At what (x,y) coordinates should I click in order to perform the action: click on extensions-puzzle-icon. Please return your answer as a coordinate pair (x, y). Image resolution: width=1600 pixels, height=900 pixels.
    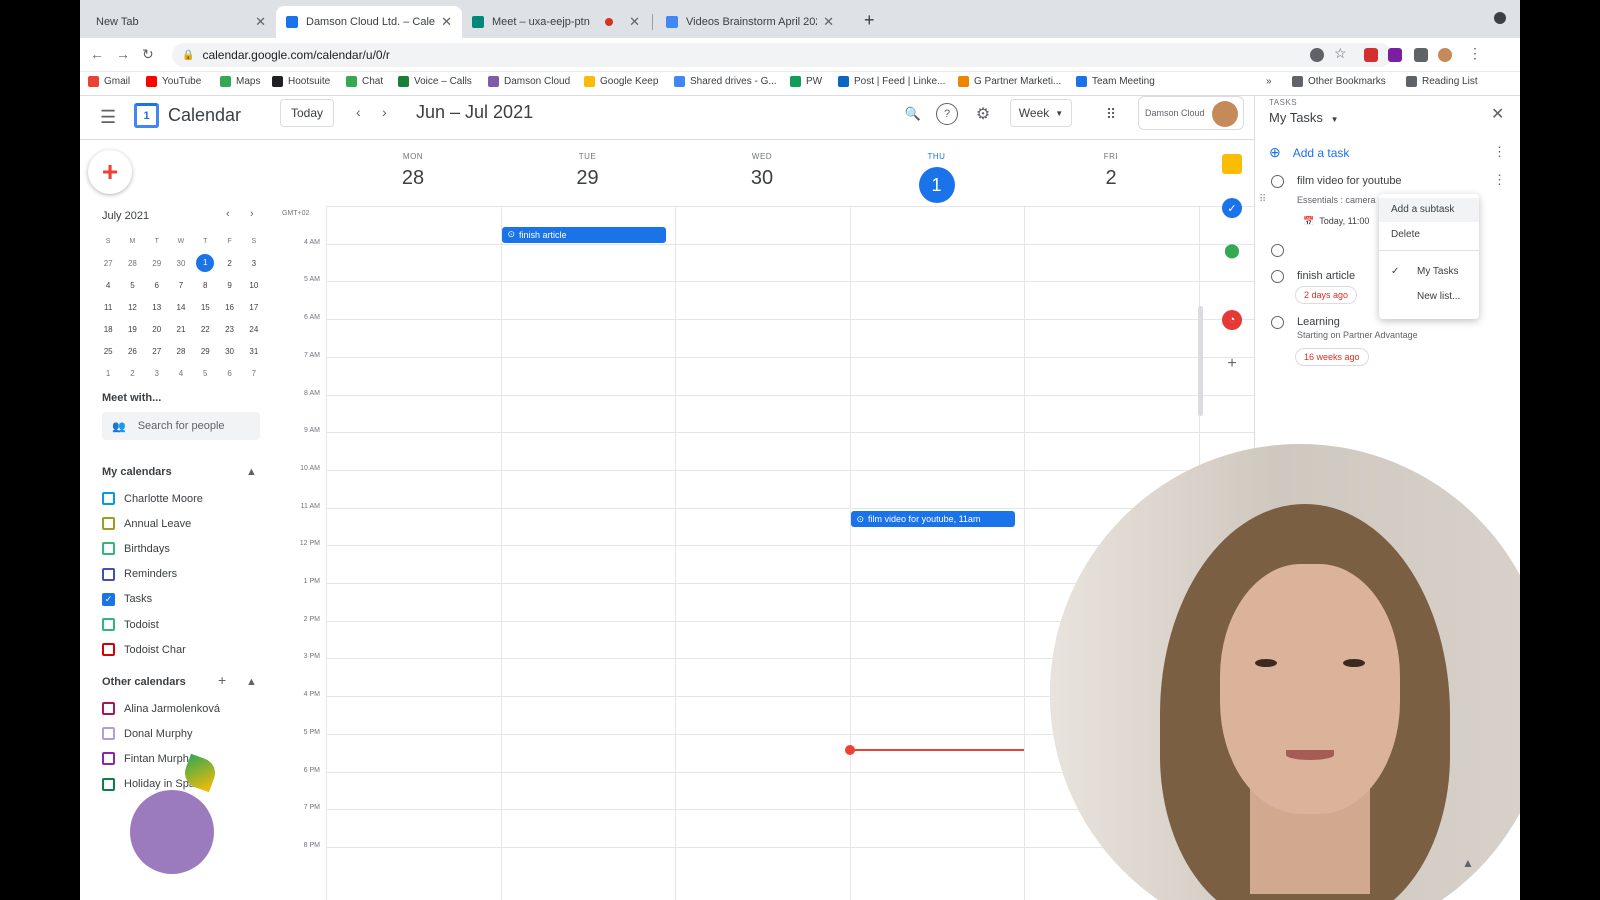
    Looking at the image, I should click on (1421, 55).